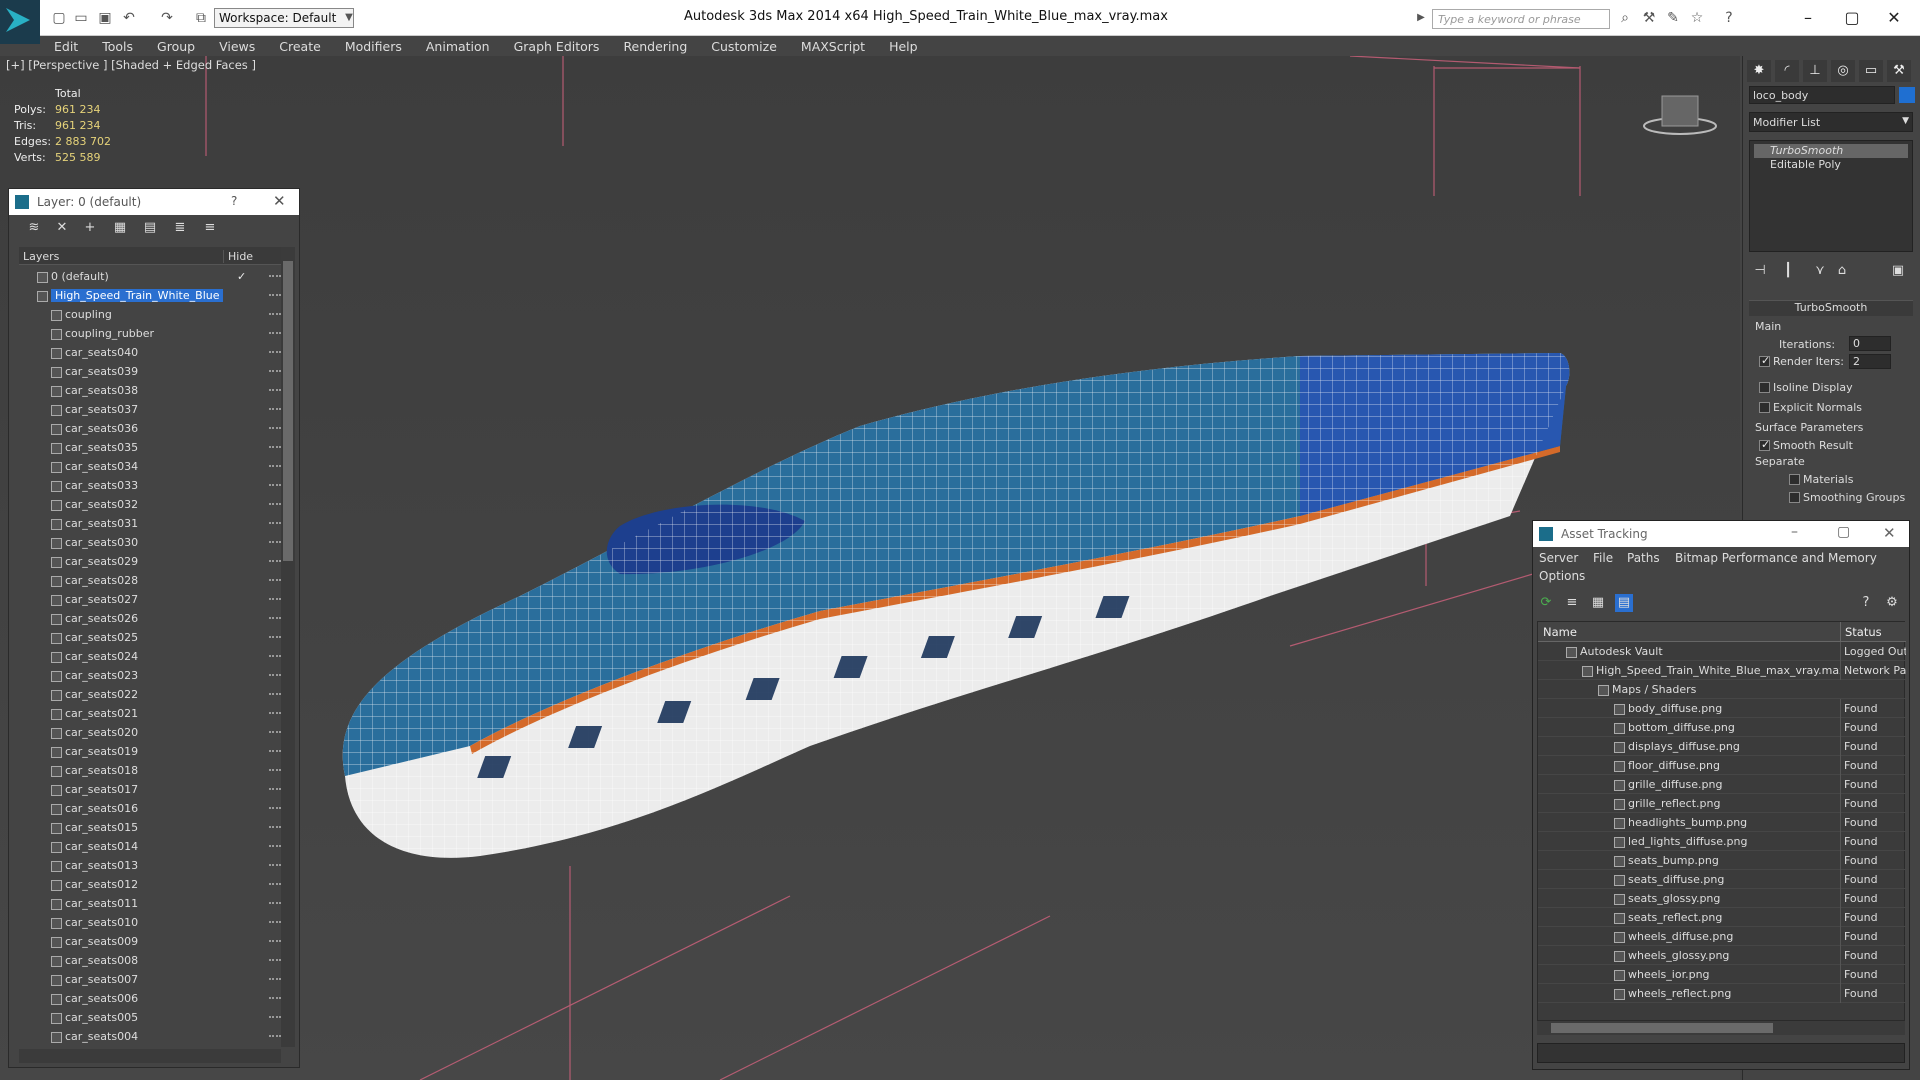  Describe the element at coordinates (1673, 18) in the screenshot. I see `communication-icon: ✎` at that location.